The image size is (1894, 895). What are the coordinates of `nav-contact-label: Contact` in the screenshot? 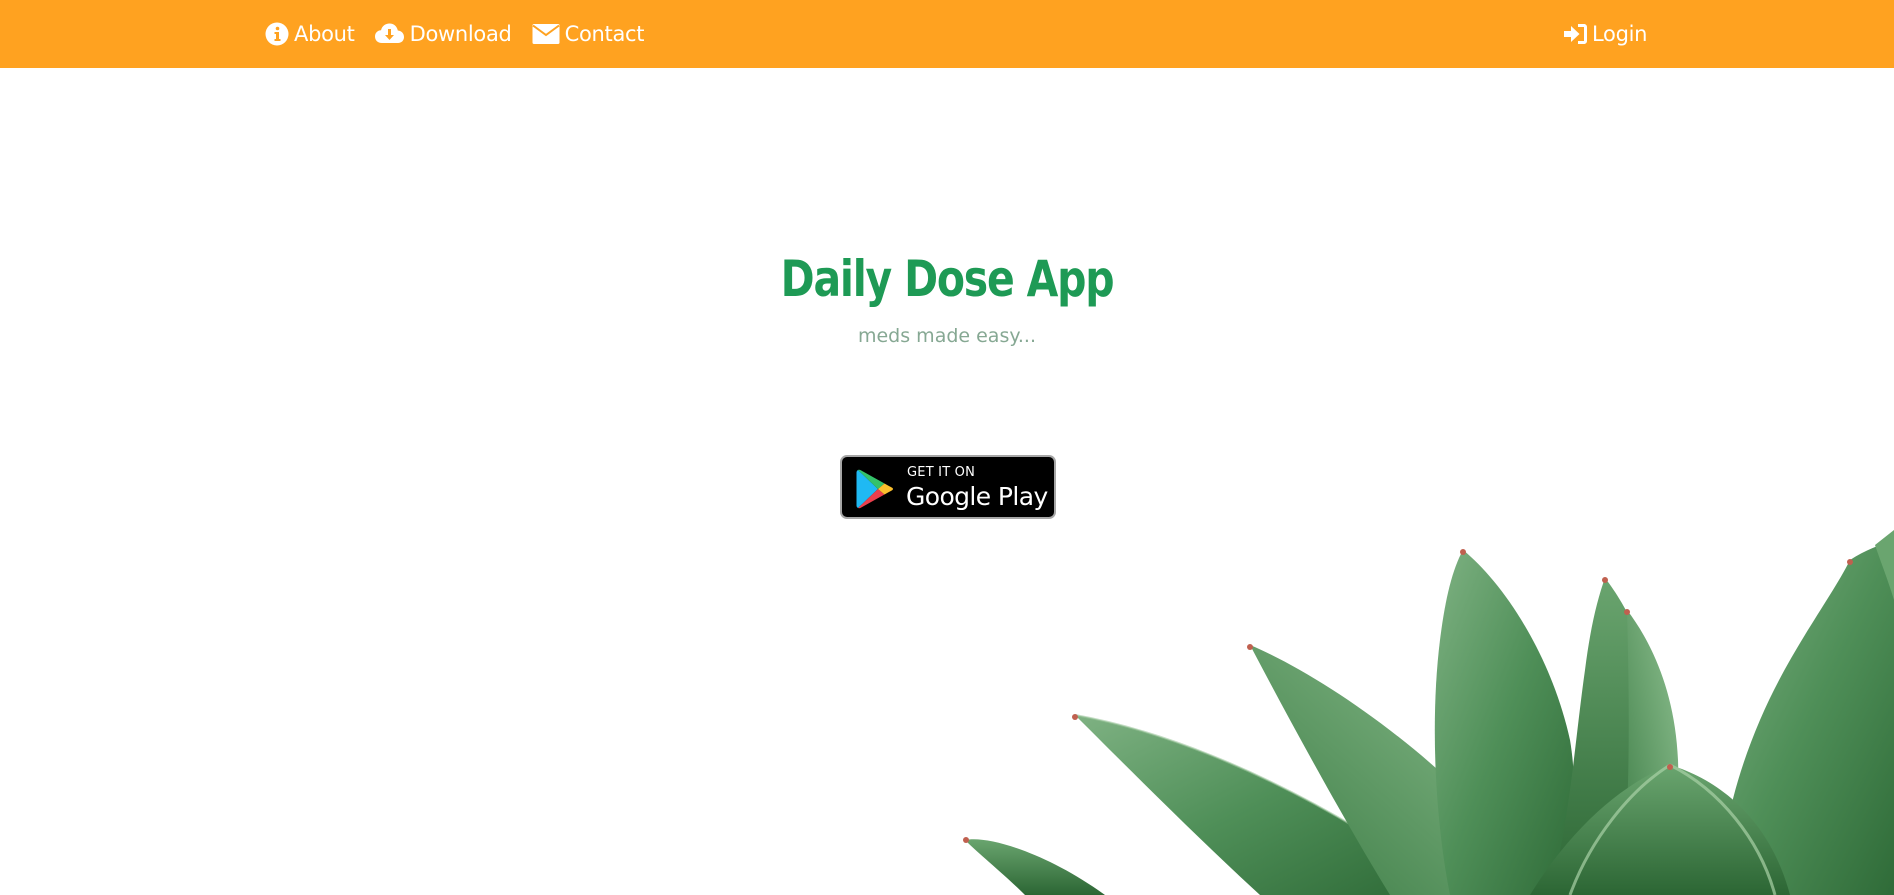 It's located at (604, 34).